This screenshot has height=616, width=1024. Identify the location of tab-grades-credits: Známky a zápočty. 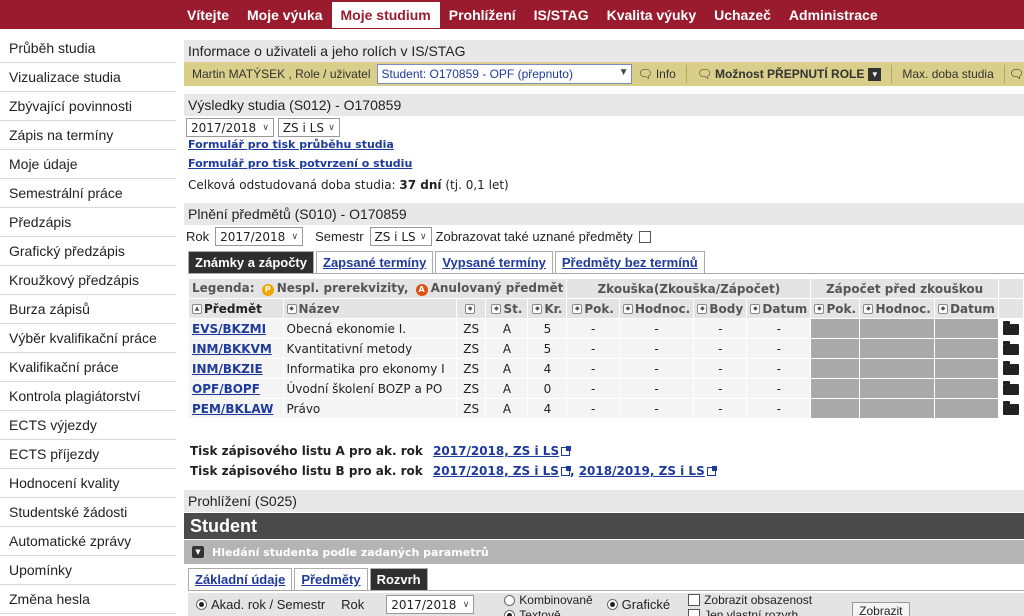
(251, 262).